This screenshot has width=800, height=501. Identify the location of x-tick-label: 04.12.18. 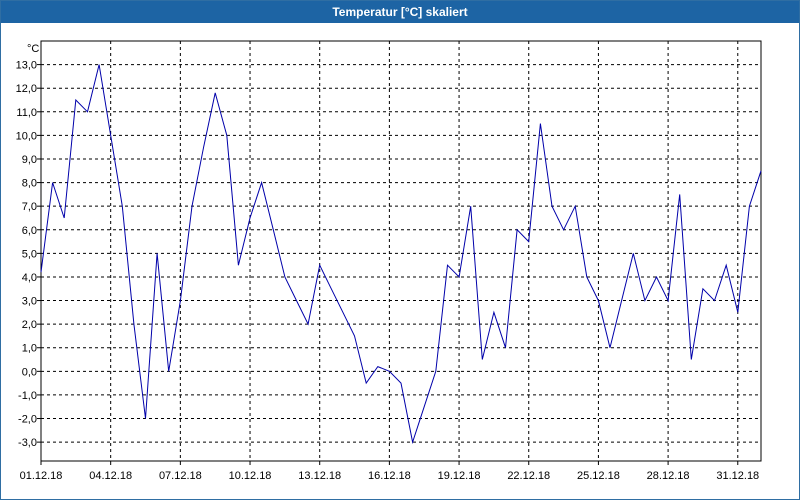
(110, 476).